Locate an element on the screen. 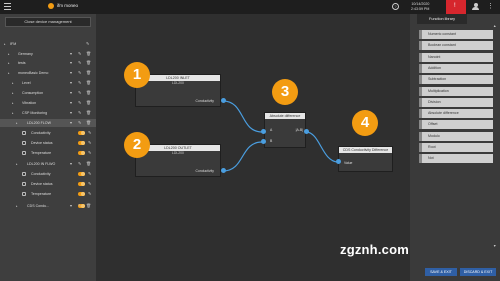 The height and width of the screenshot is (281, 500). function-item: Nanoint is located at coordinates (456, 57).